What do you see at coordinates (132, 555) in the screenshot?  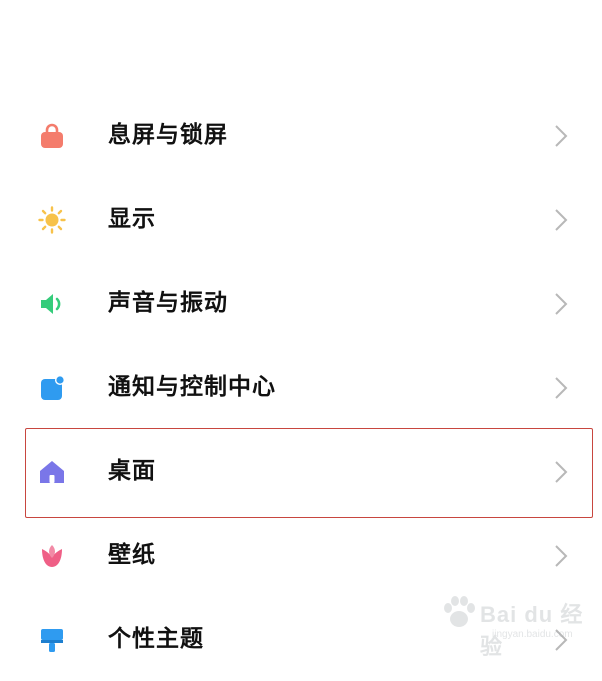 I see `settings-item-label: 壁纸` at bounding box center [132, 555].